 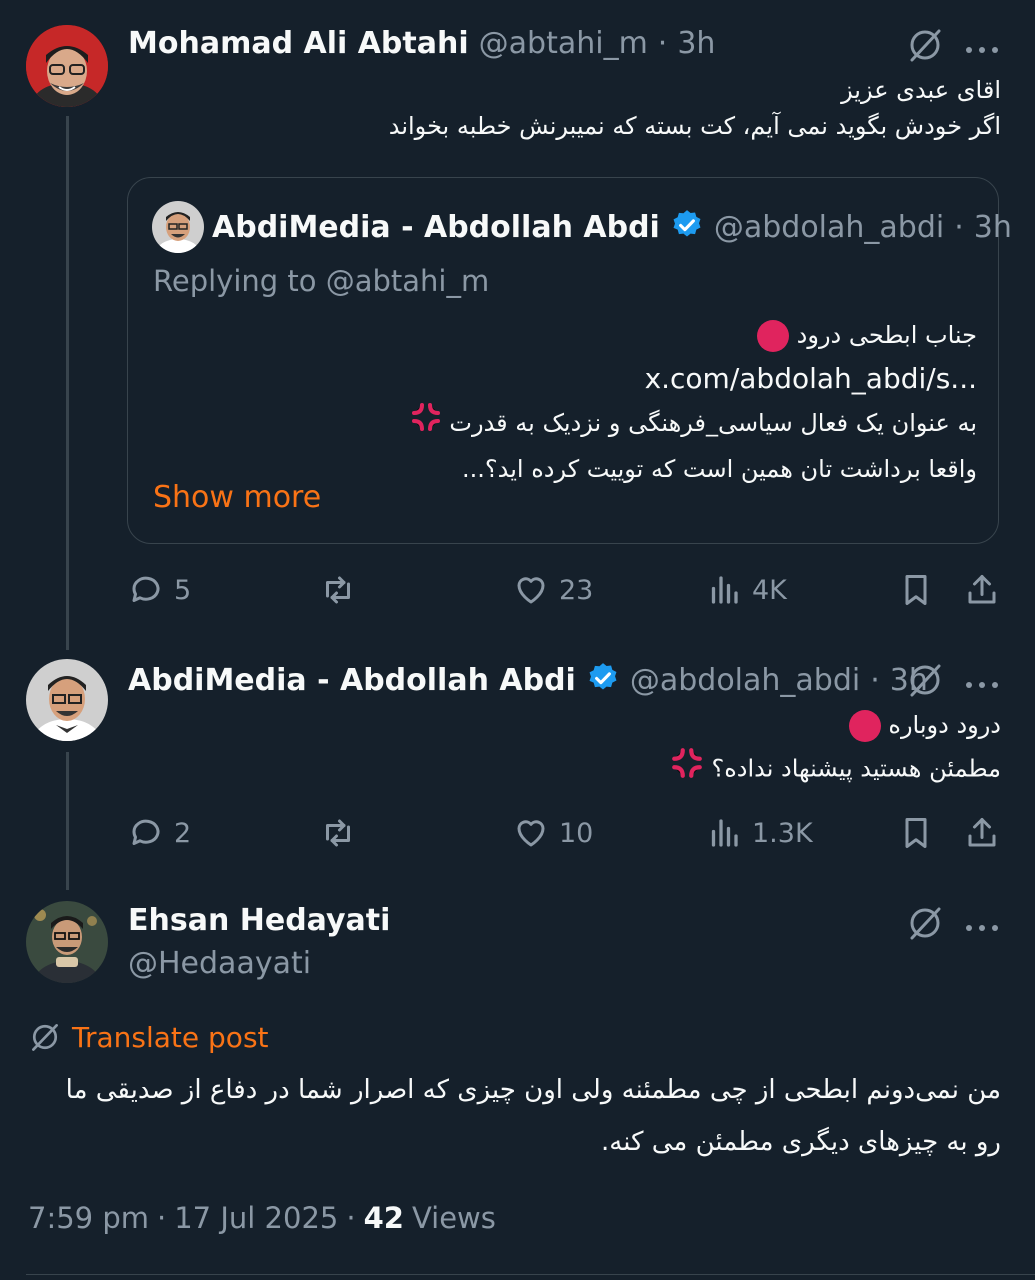 What do you see at coordinates (237, 497) in the screenshot?
I see `show-more-link: Show more` at bounding box center [237, 497].